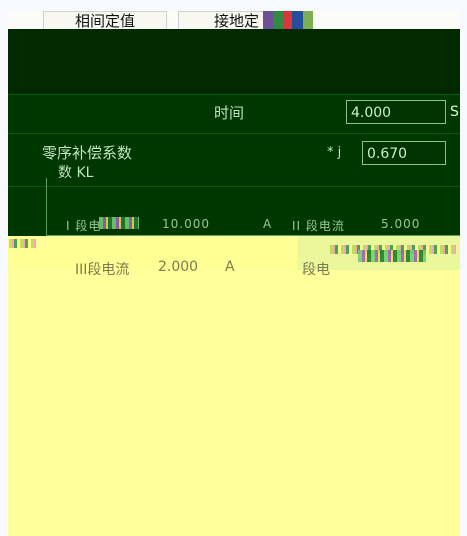 This screenshot has height=536, width=467. I want to click on current-1-prefix: I 段电, so click(84, 226).